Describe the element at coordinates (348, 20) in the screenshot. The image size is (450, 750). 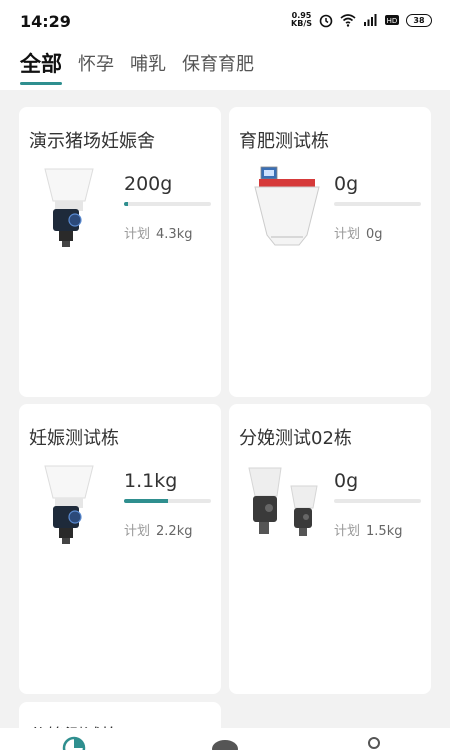
I see `wifi-icon` at that location.